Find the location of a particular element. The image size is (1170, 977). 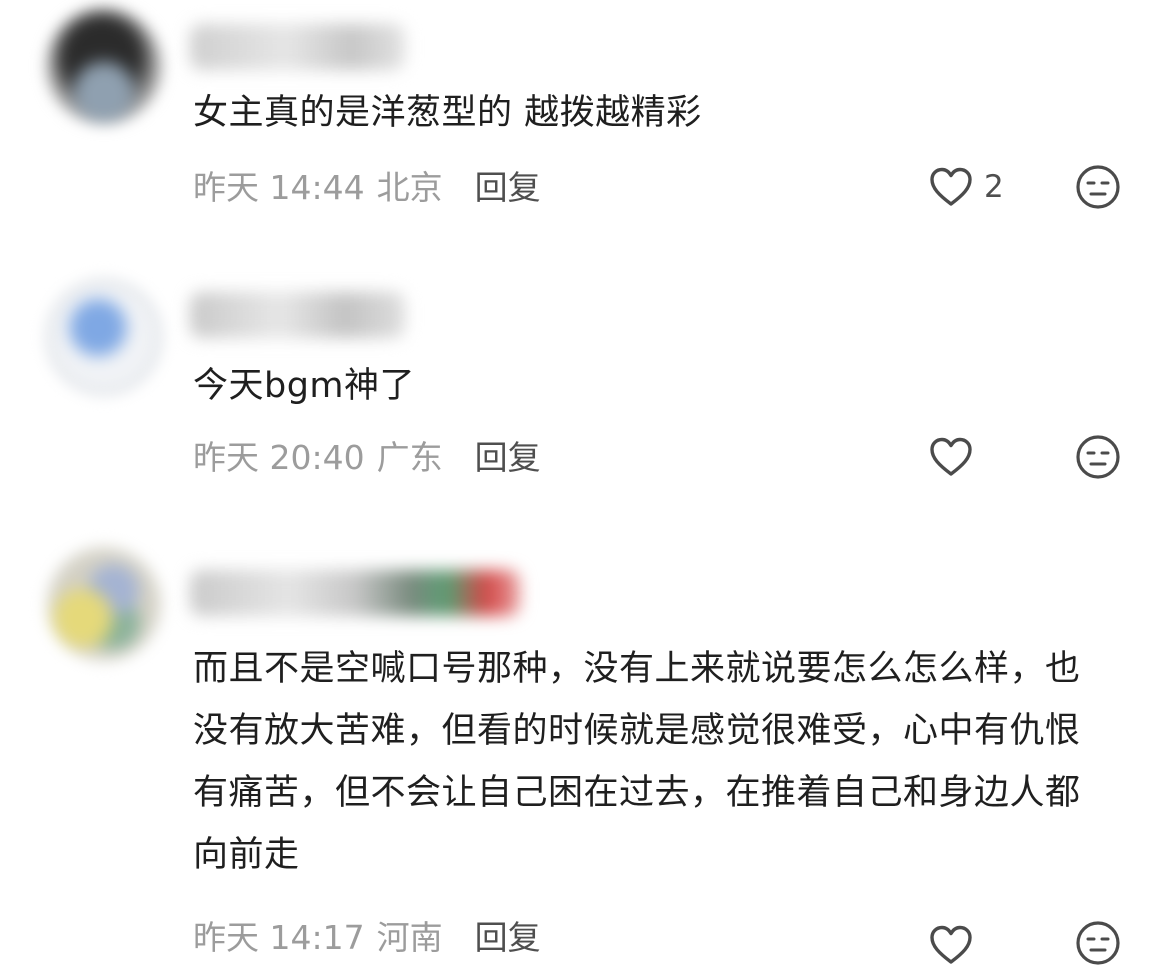

comment-meta: 昨天 14:17 河南 回复 is located at coordinates (367, 935).